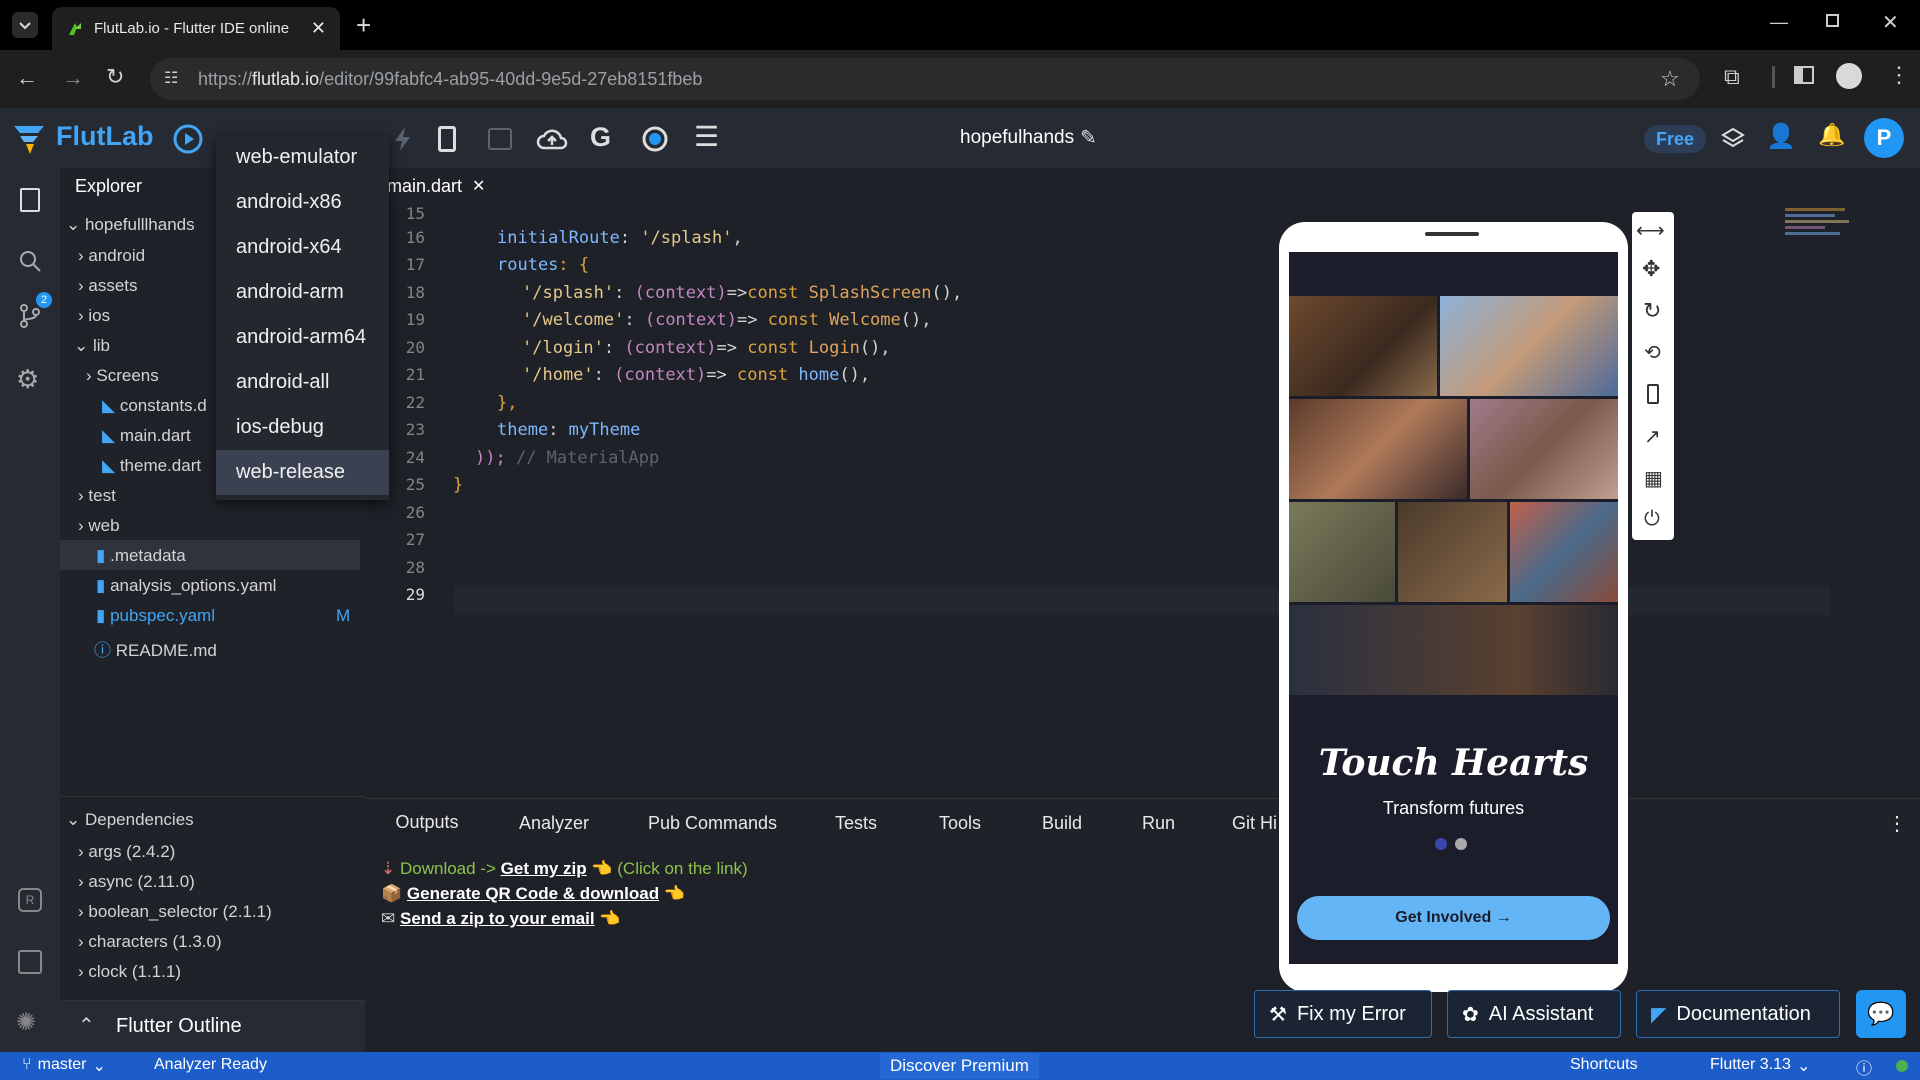  I want to click on hamburger-menu-icon: ☰, so click(706, 136).